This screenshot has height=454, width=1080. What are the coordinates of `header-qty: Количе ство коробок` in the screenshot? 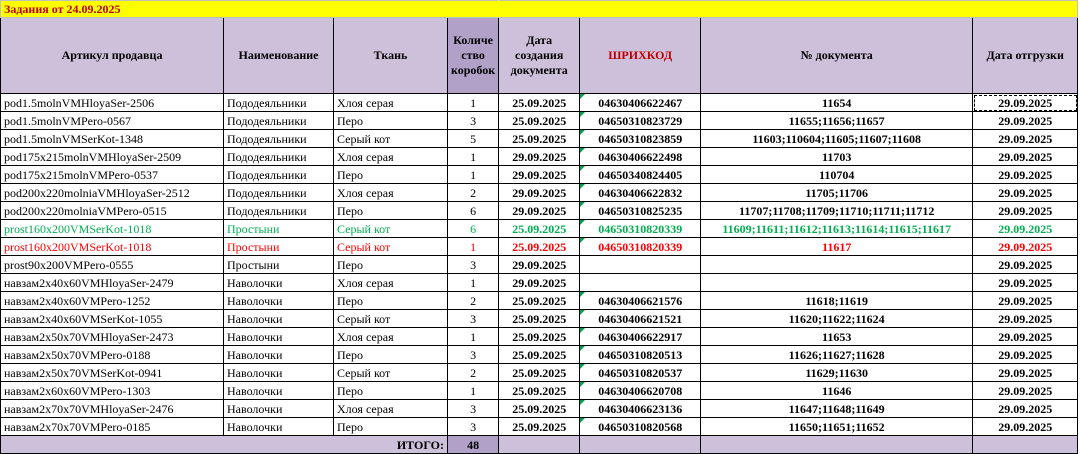 It's located at (473, 55).